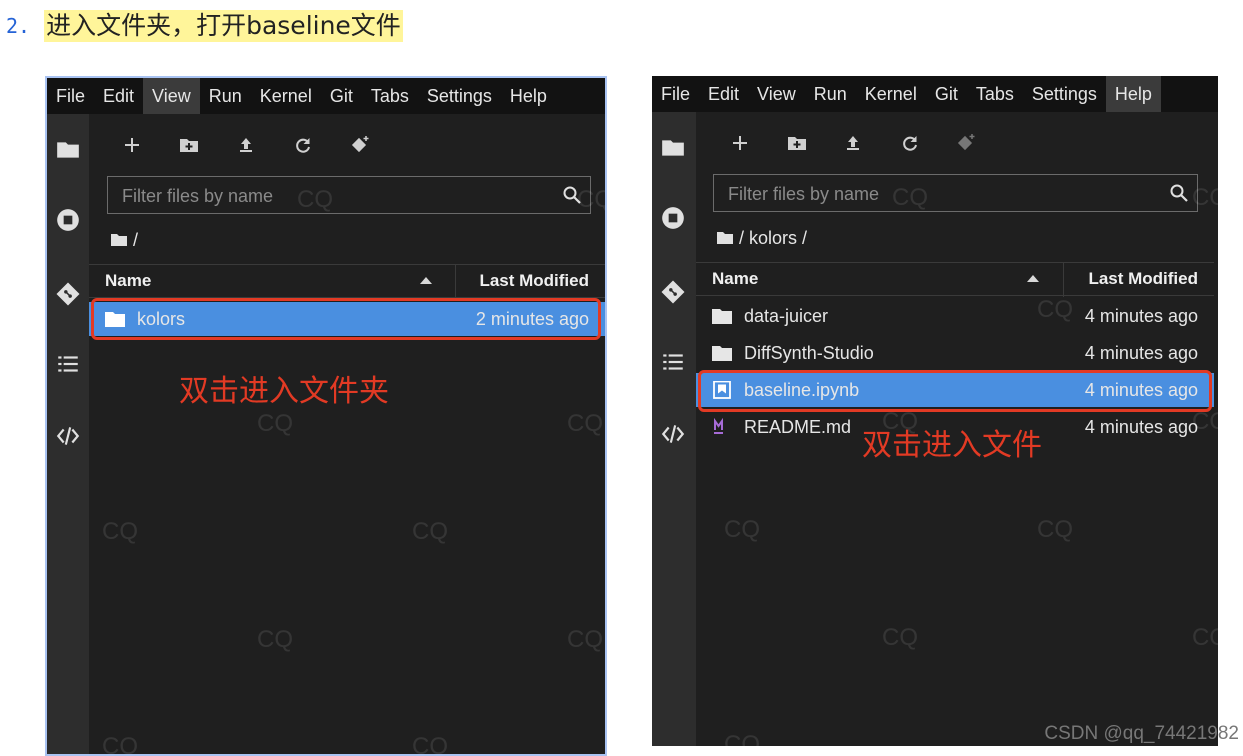 Image resolution: width=1243 pixels, height=756 pixels. I want to click on step-heading: 2. 进入文件夹，打开baseline文件, so click(204, 26).